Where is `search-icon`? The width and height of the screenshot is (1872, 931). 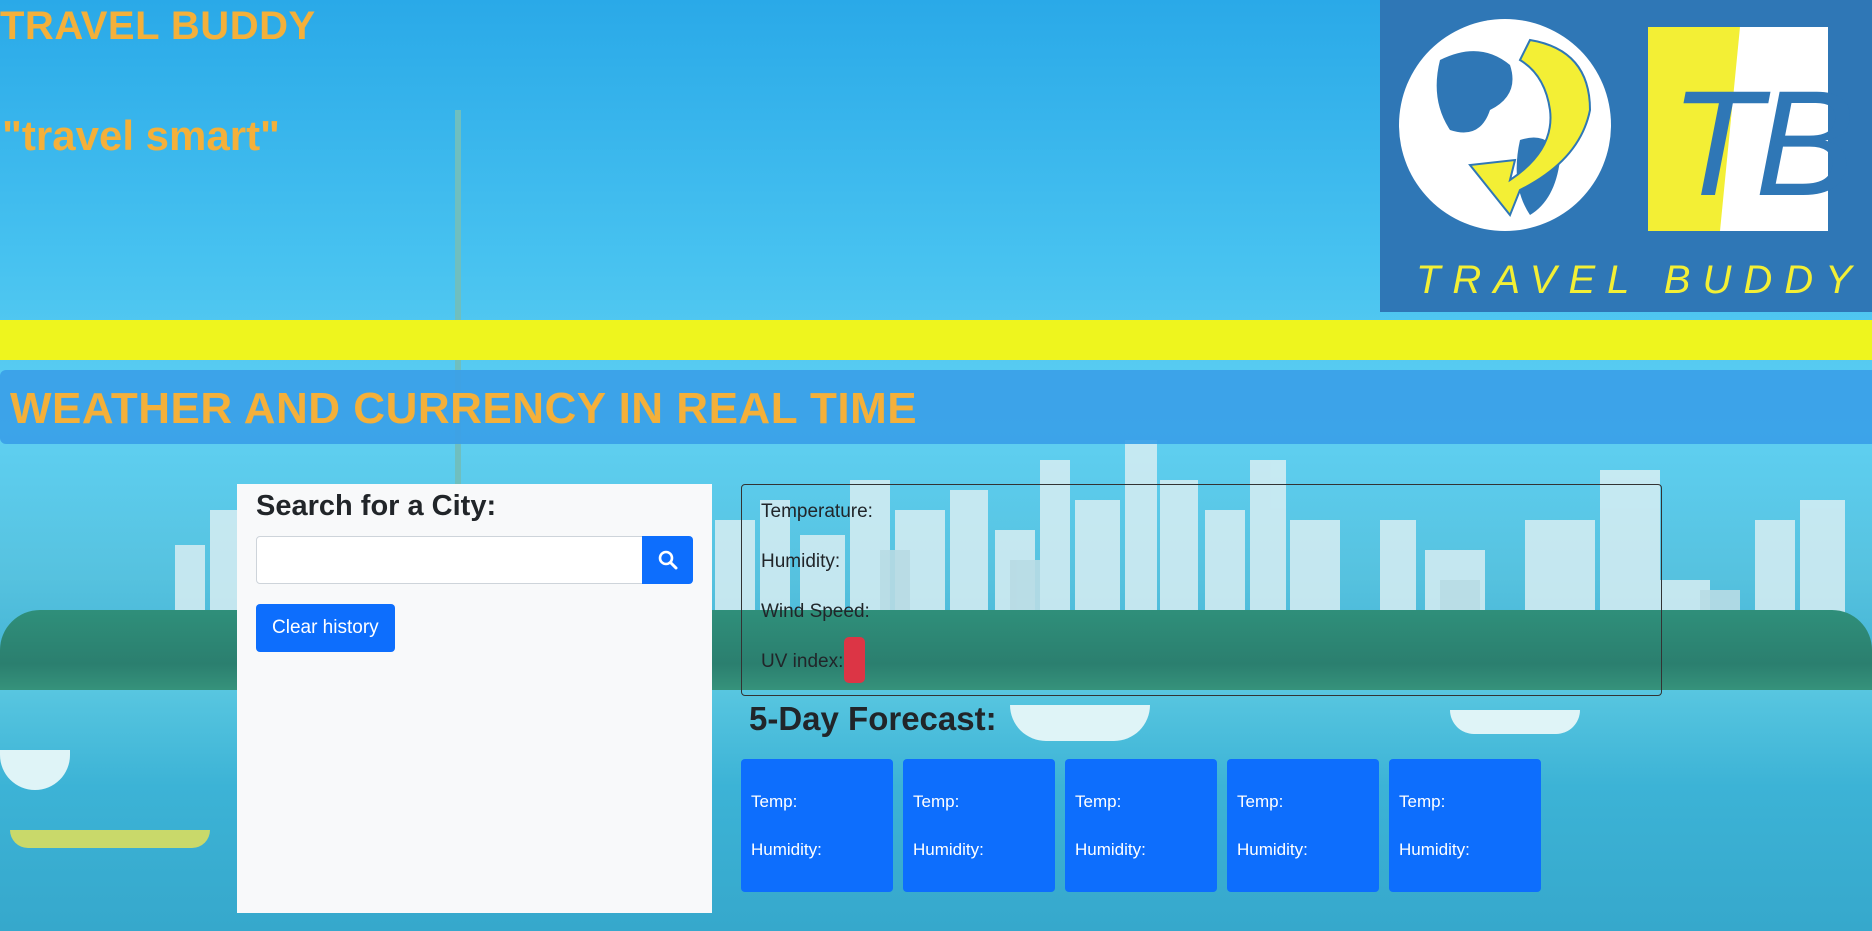
search-icon is located at coordinates (667, 560).